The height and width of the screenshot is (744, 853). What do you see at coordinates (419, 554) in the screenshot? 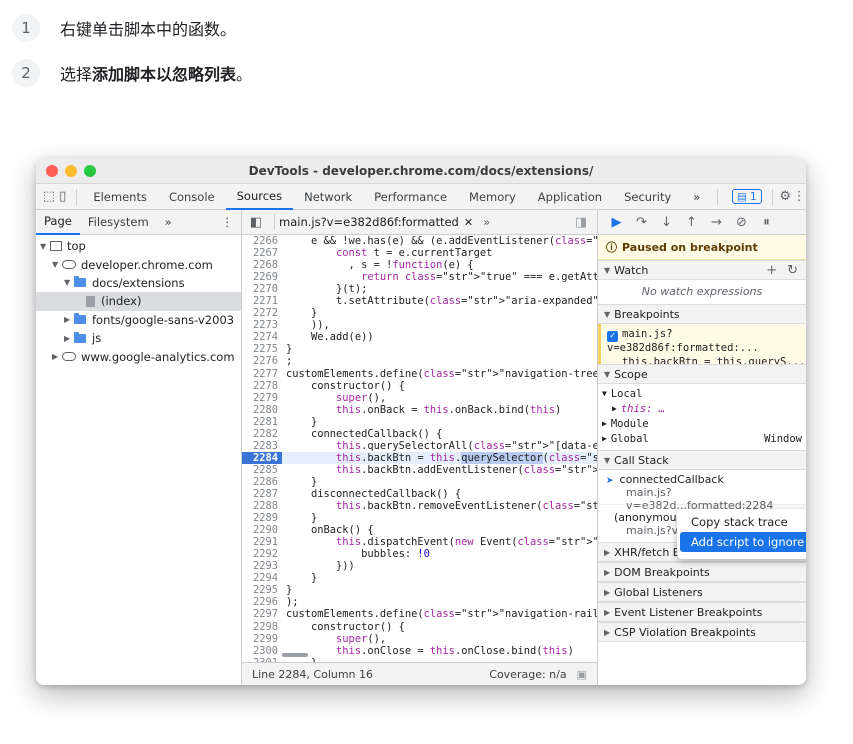
I see `code-line: 2292 bubbles: !0` at bounding box center [419, 554].